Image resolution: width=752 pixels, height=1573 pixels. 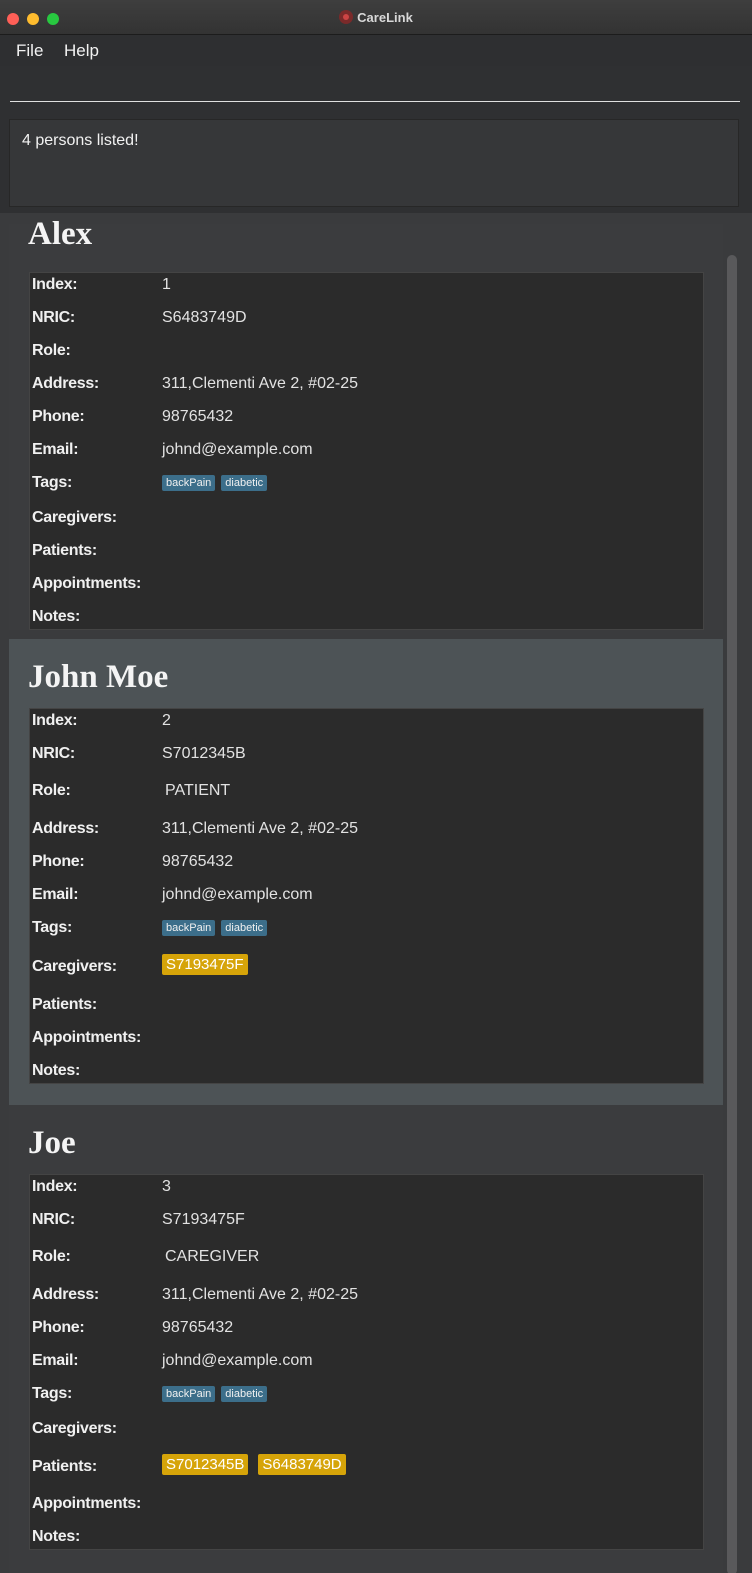 What do you see at coordinates (203, 1219) in the screenshot?
I see `field-value-nric: S7193475F` at bounding box center [203, 1219].